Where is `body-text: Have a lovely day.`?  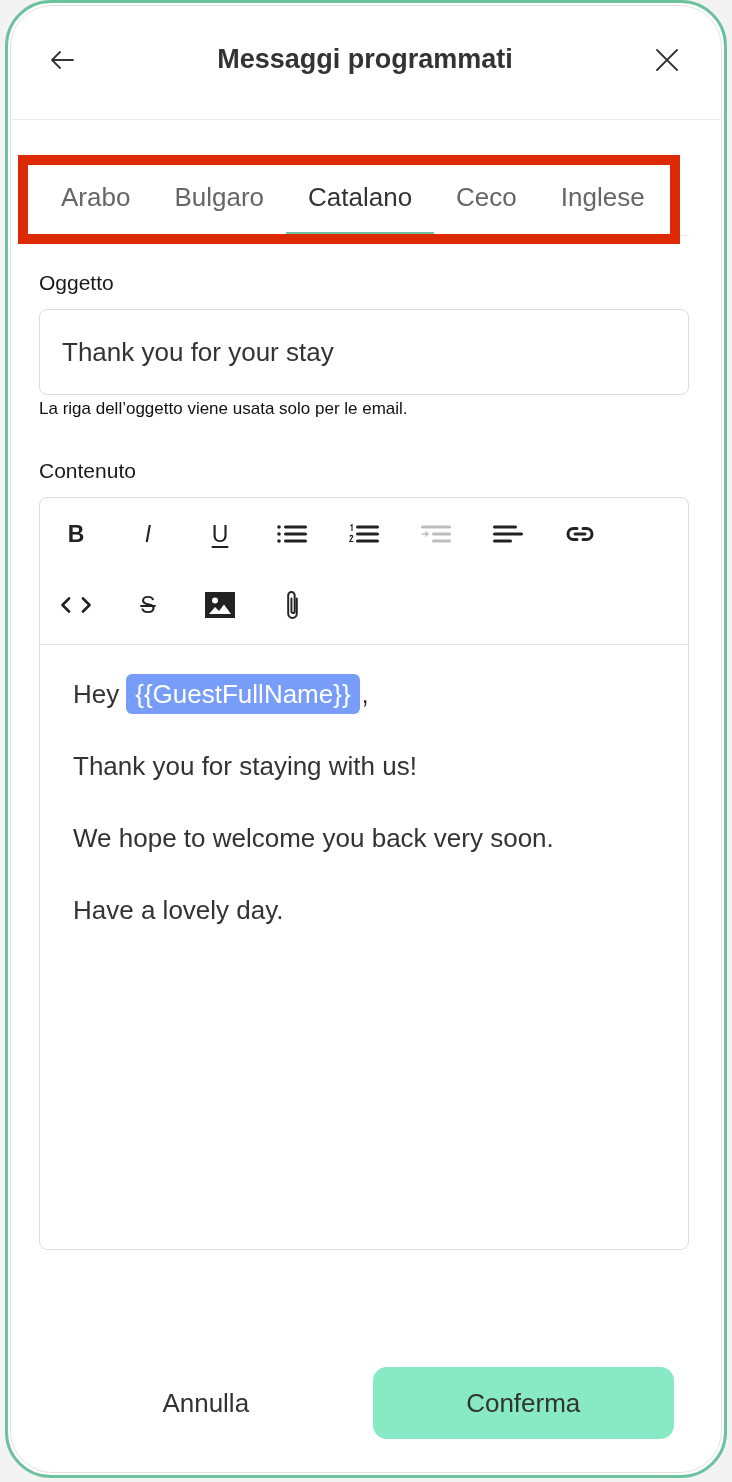 body-text: Have a lovely day. is located at coordinates (179, 910).